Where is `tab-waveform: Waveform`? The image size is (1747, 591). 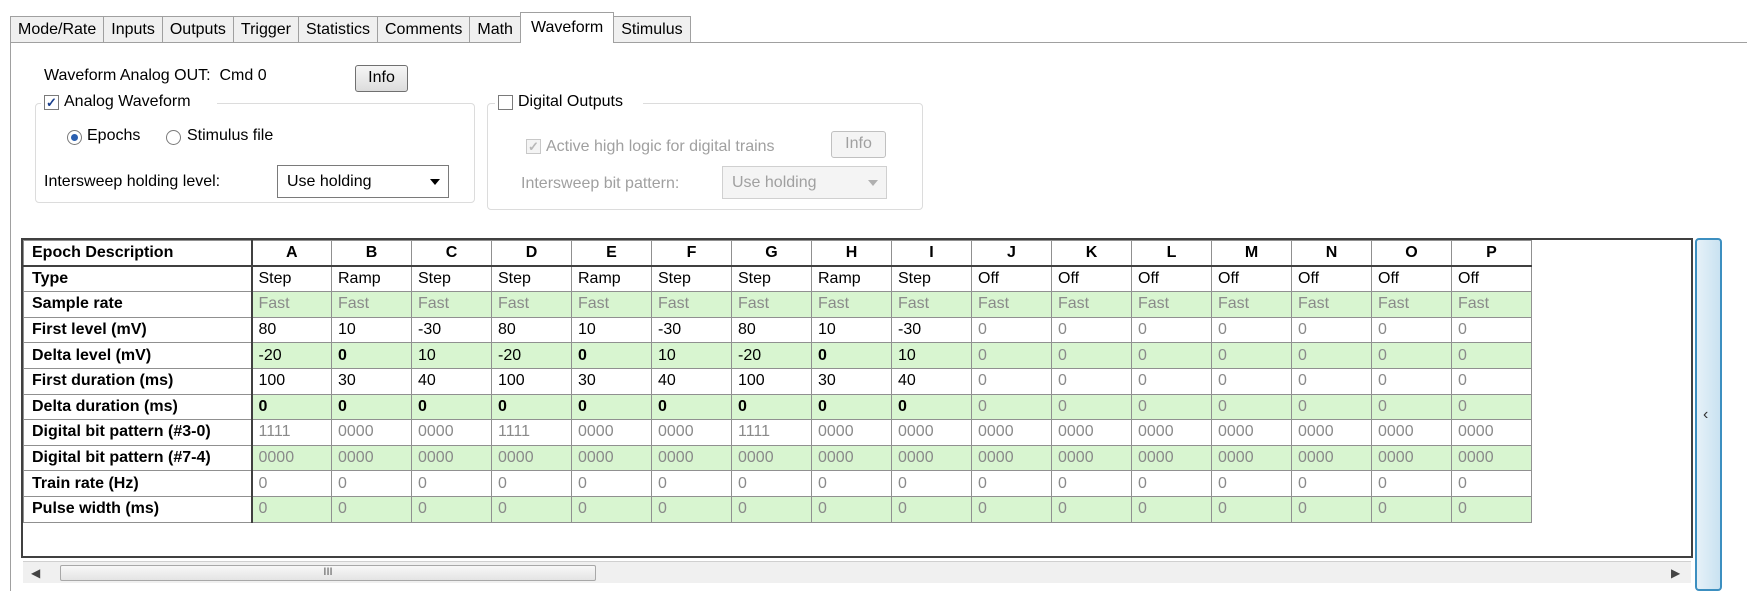
tab-waveform: Waveform is located at coordinates (567, 27).